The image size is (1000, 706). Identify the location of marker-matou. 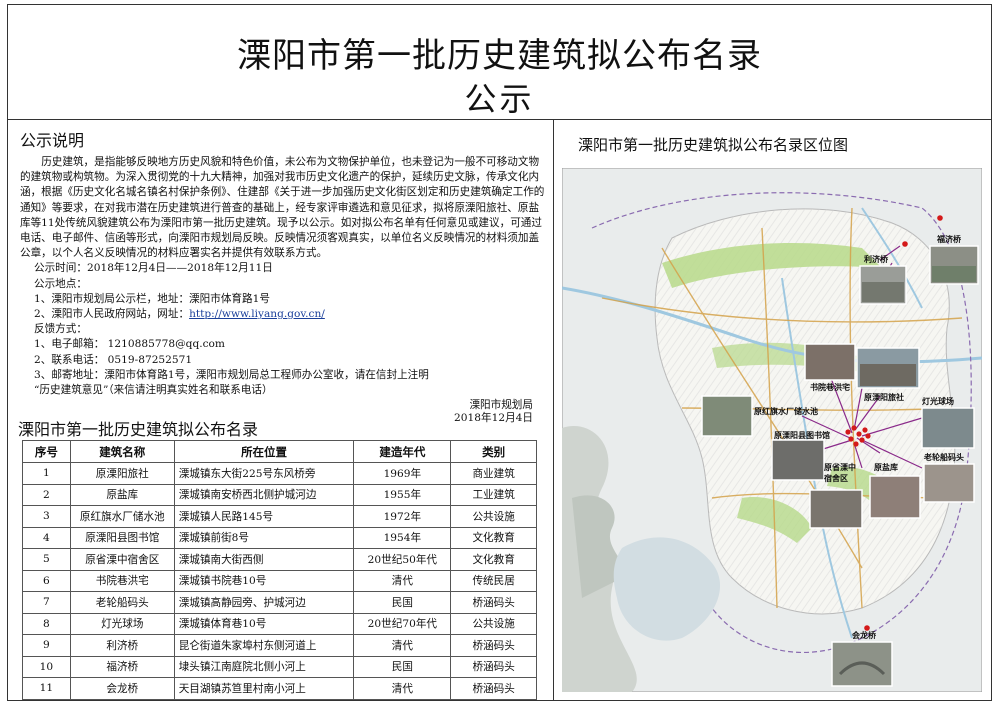
(868, 436).